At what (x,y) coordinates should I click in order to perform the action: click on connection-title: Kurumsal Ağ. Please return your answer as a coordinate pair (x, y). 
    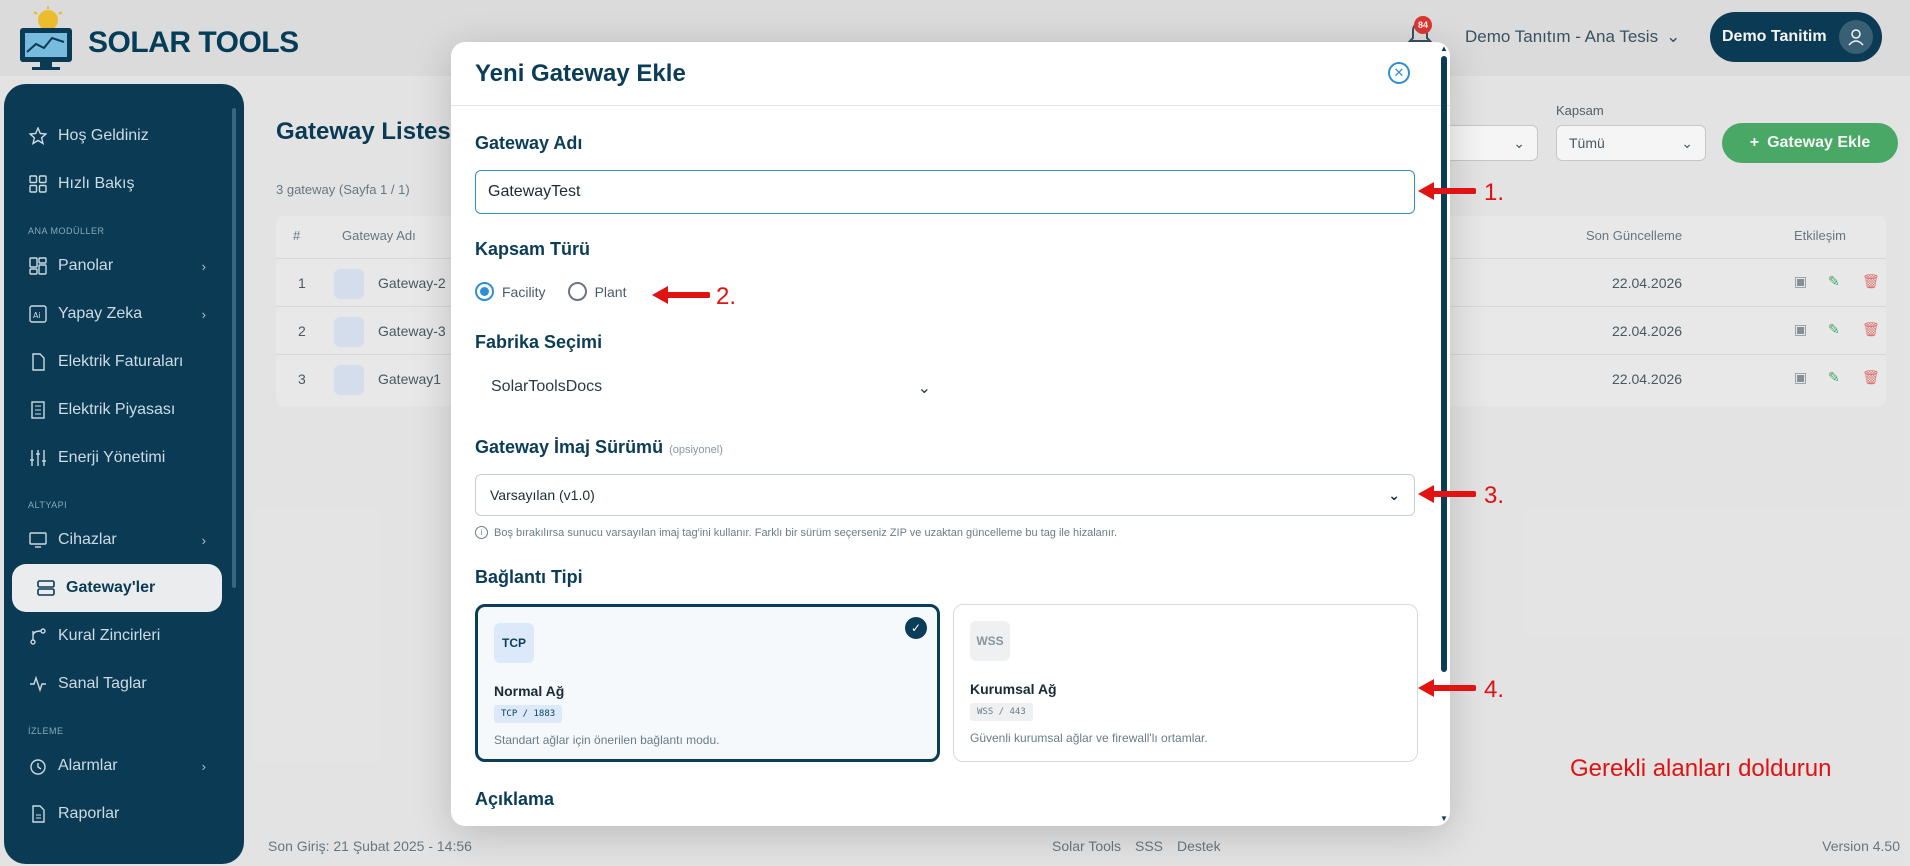
    Looking at the image, I should click on (1013, 689).